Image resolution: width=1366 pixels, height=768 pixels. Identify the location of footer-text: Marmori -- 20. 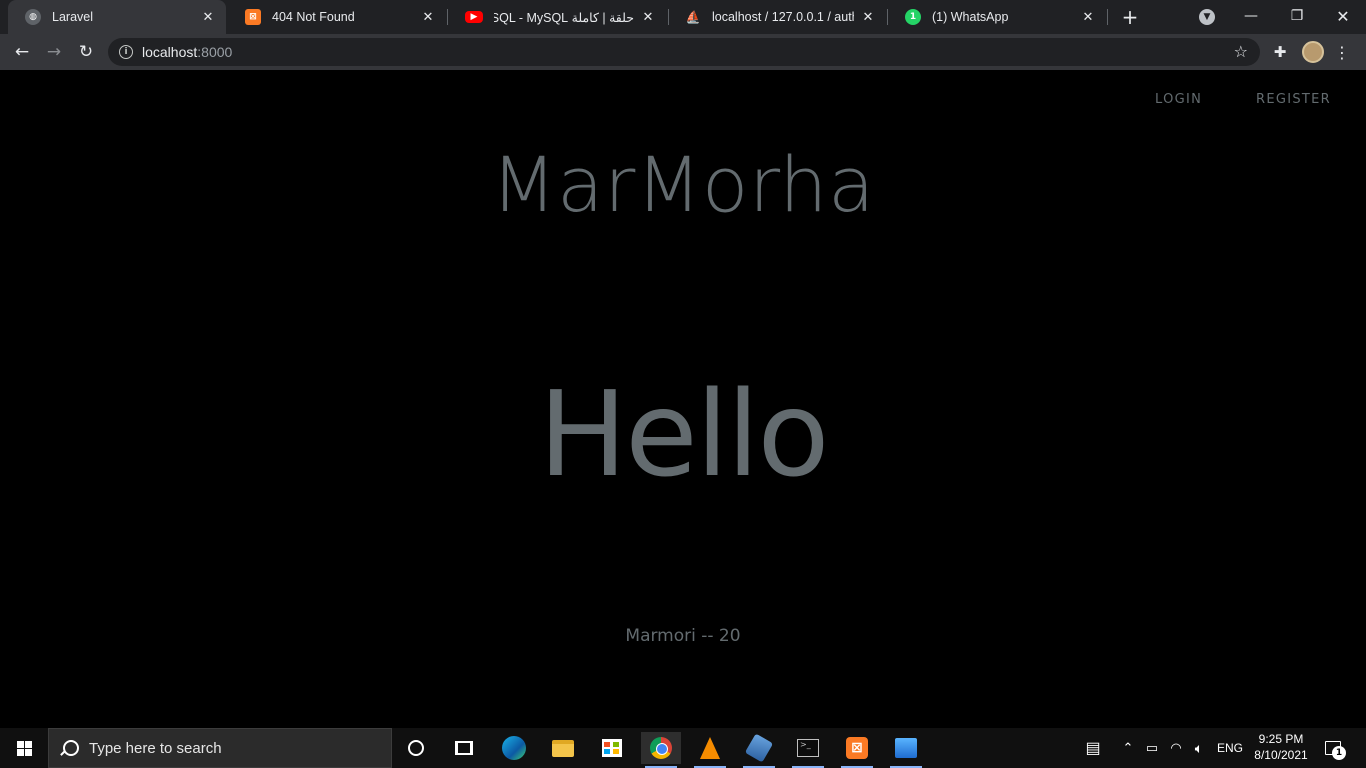
(683, 636).